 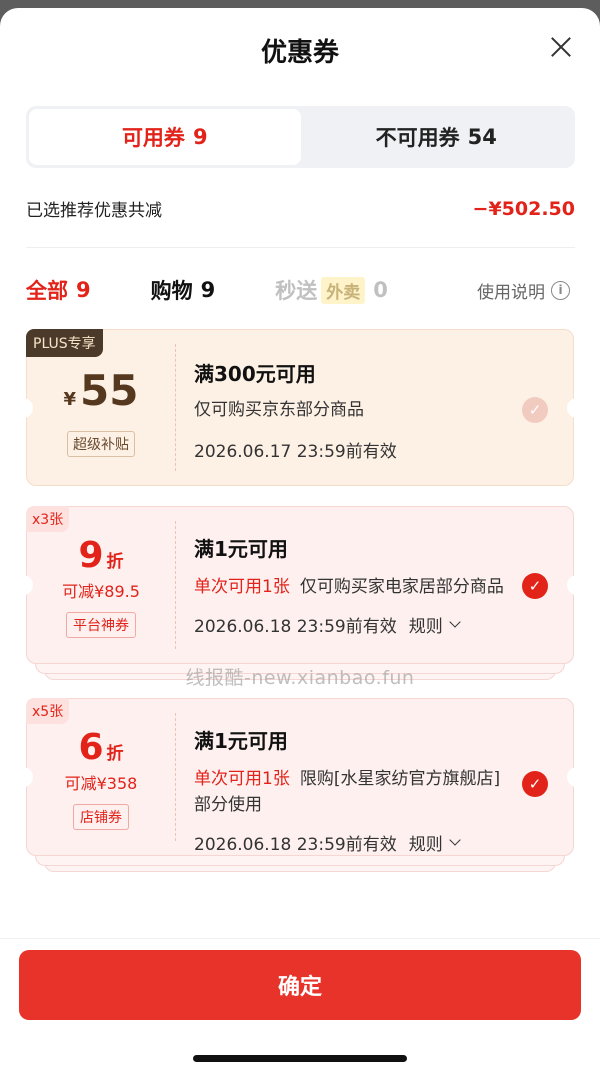 I want to click on filter-all-label: 全部, so click(x=47, y=291).